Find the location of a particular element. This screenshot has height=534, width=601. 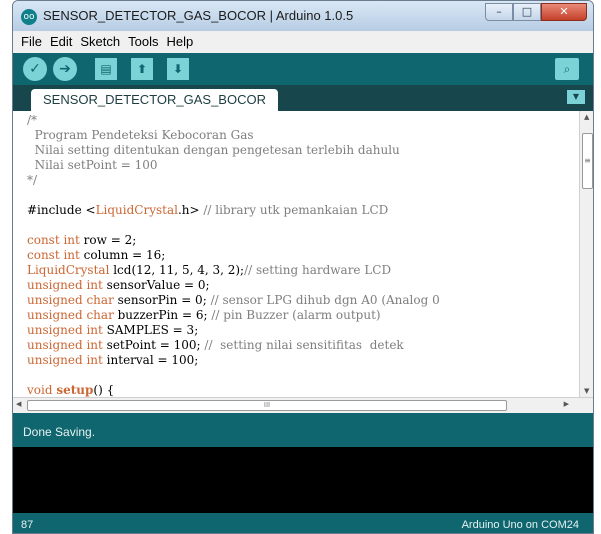

scroll-up-arrow-icon: ▲ is located at coordinates (586, 117).